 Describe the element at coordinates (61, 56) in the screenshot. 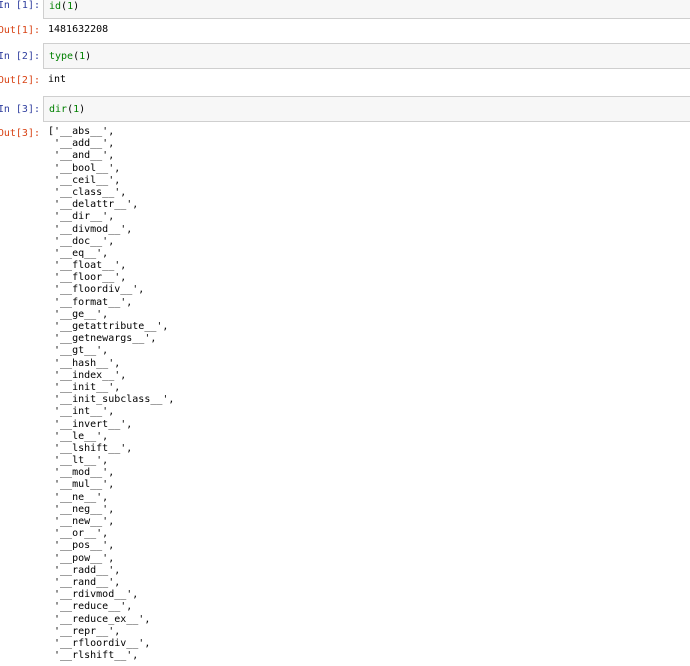

I see `cell-2-code-function: type` at that location.